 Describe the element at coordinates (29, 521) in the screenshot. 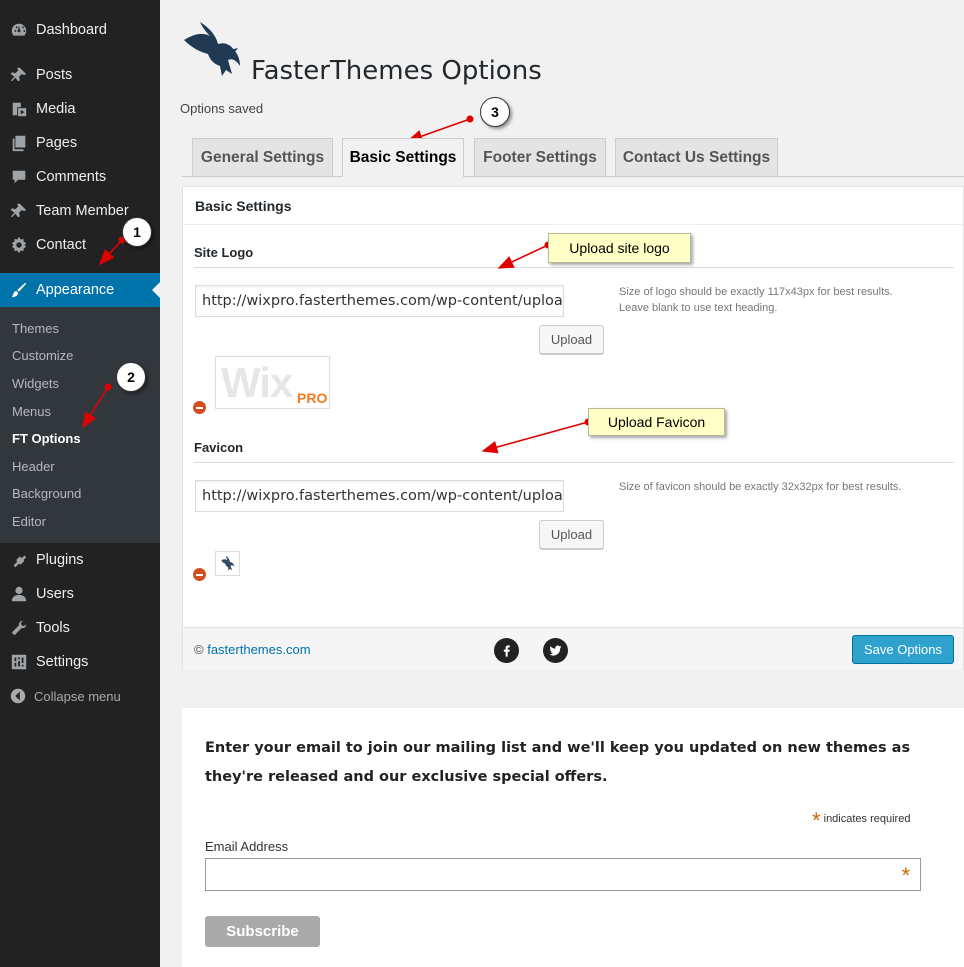

I see `submenu-editor: Editor` at that location.